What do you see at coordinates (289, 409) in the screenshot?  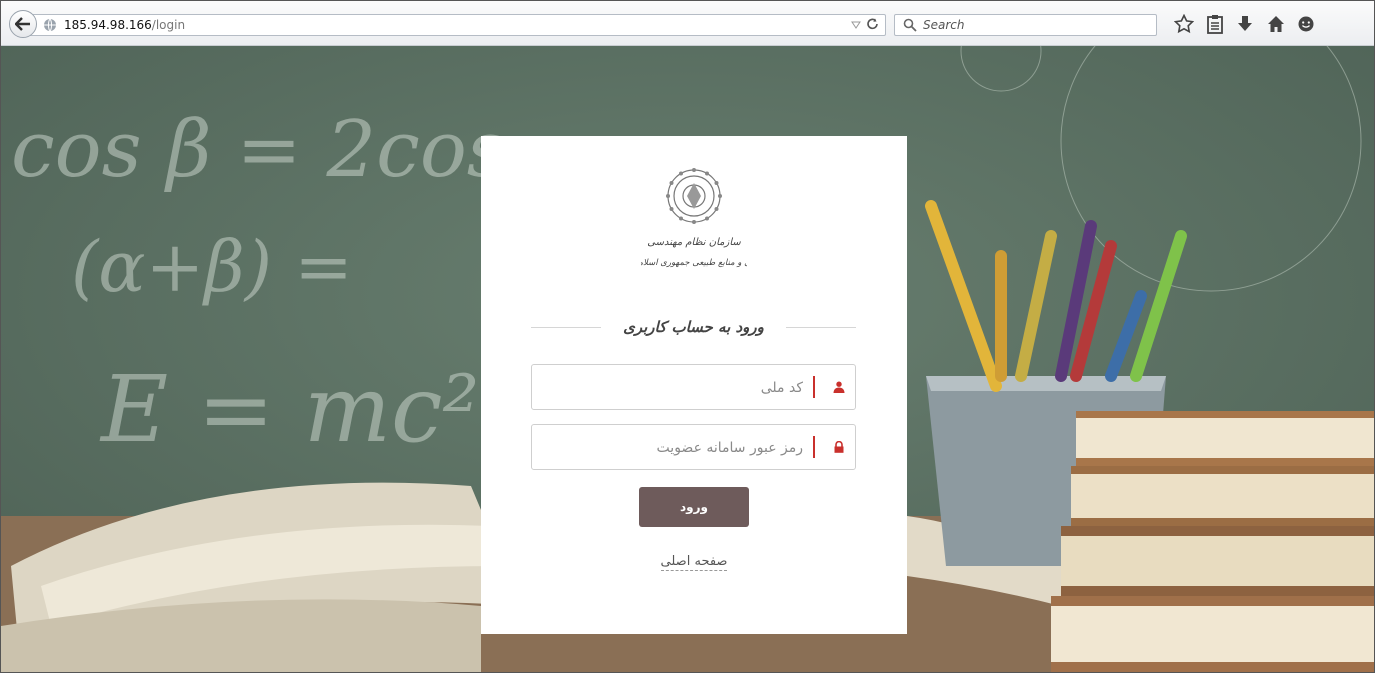 I see `chalk-formula-3: E = mc²` at bounding box center [289, 409].